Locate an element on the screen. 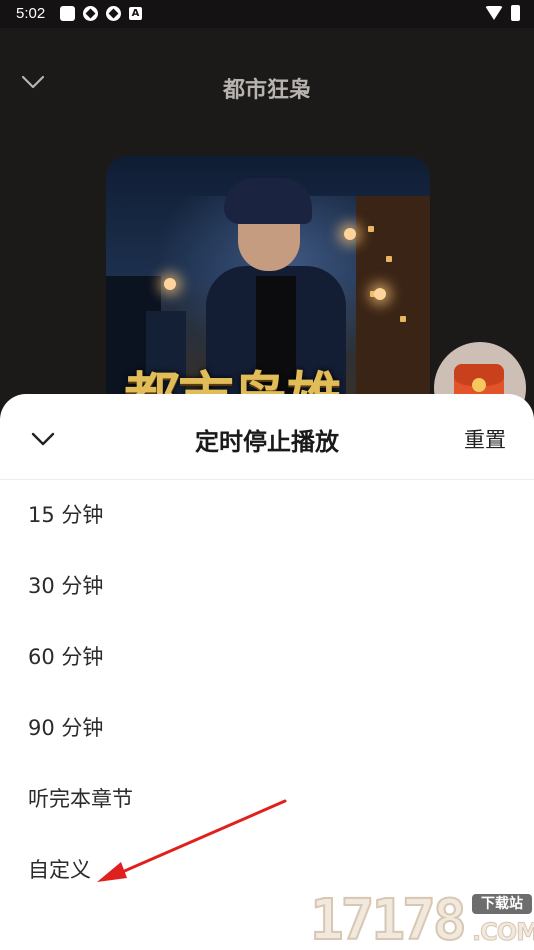 This screenshot has height=950, width=534. app-square-icon is located at coordinates (67, 13).